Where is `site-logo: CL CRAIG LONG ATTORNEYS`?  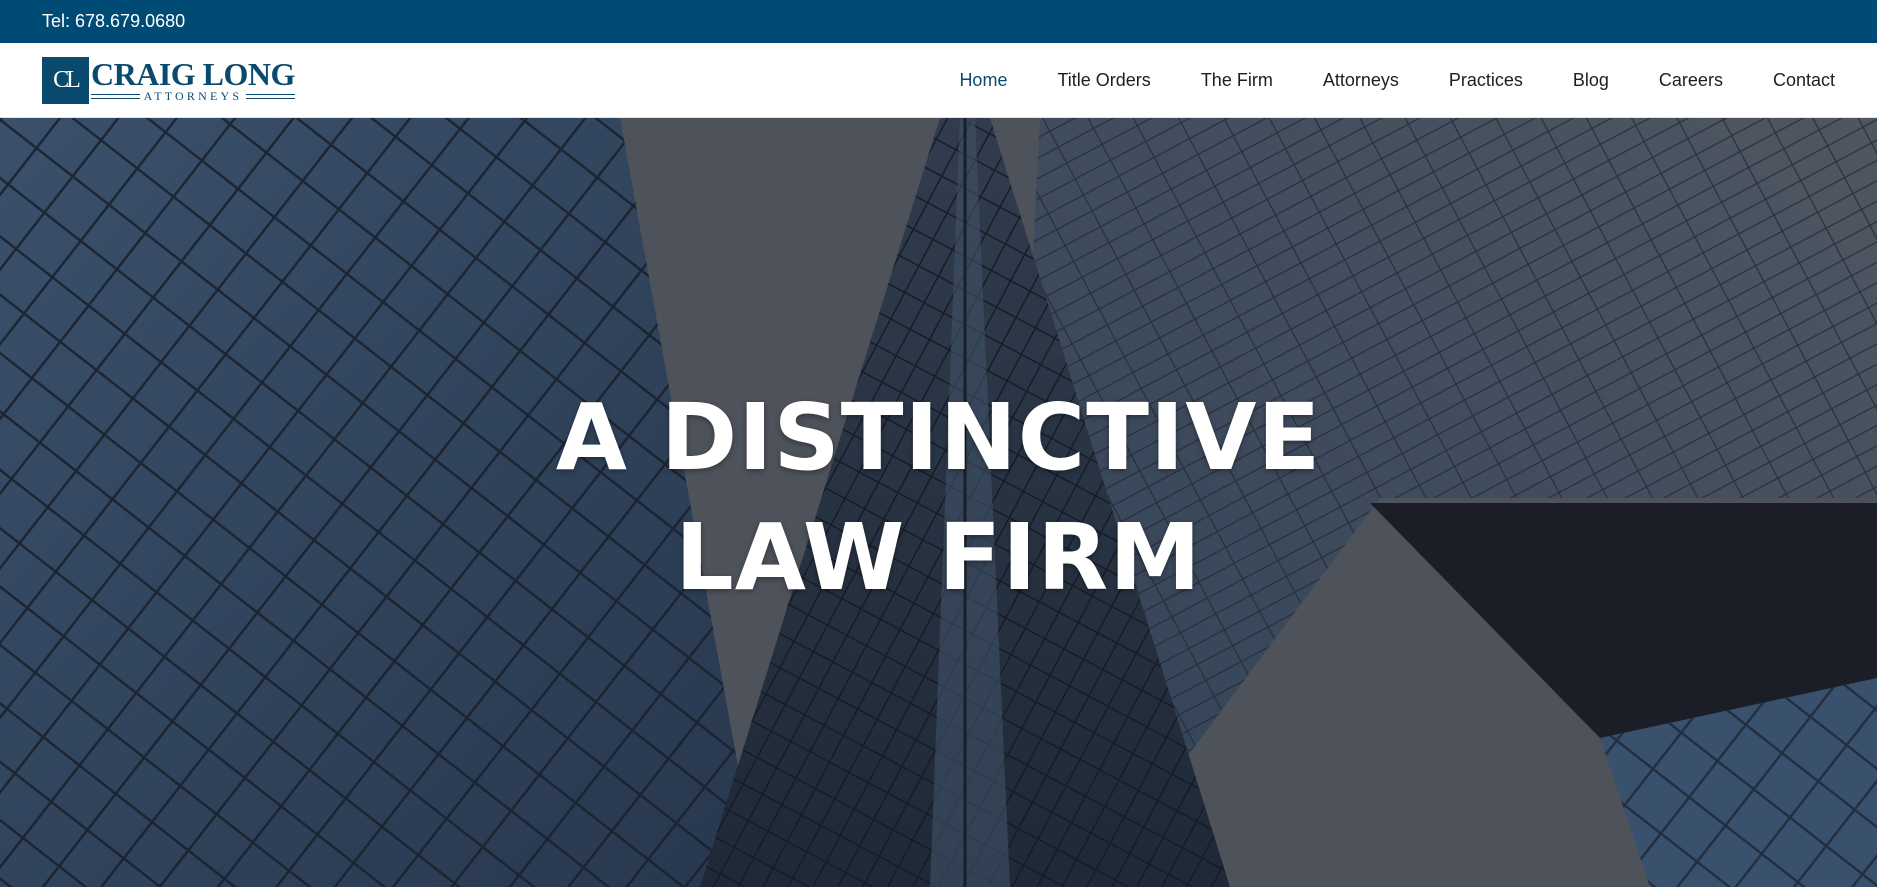
site-logo: CL CRAIG LONG ATTORNEYS is located at coordinates (168, 80).